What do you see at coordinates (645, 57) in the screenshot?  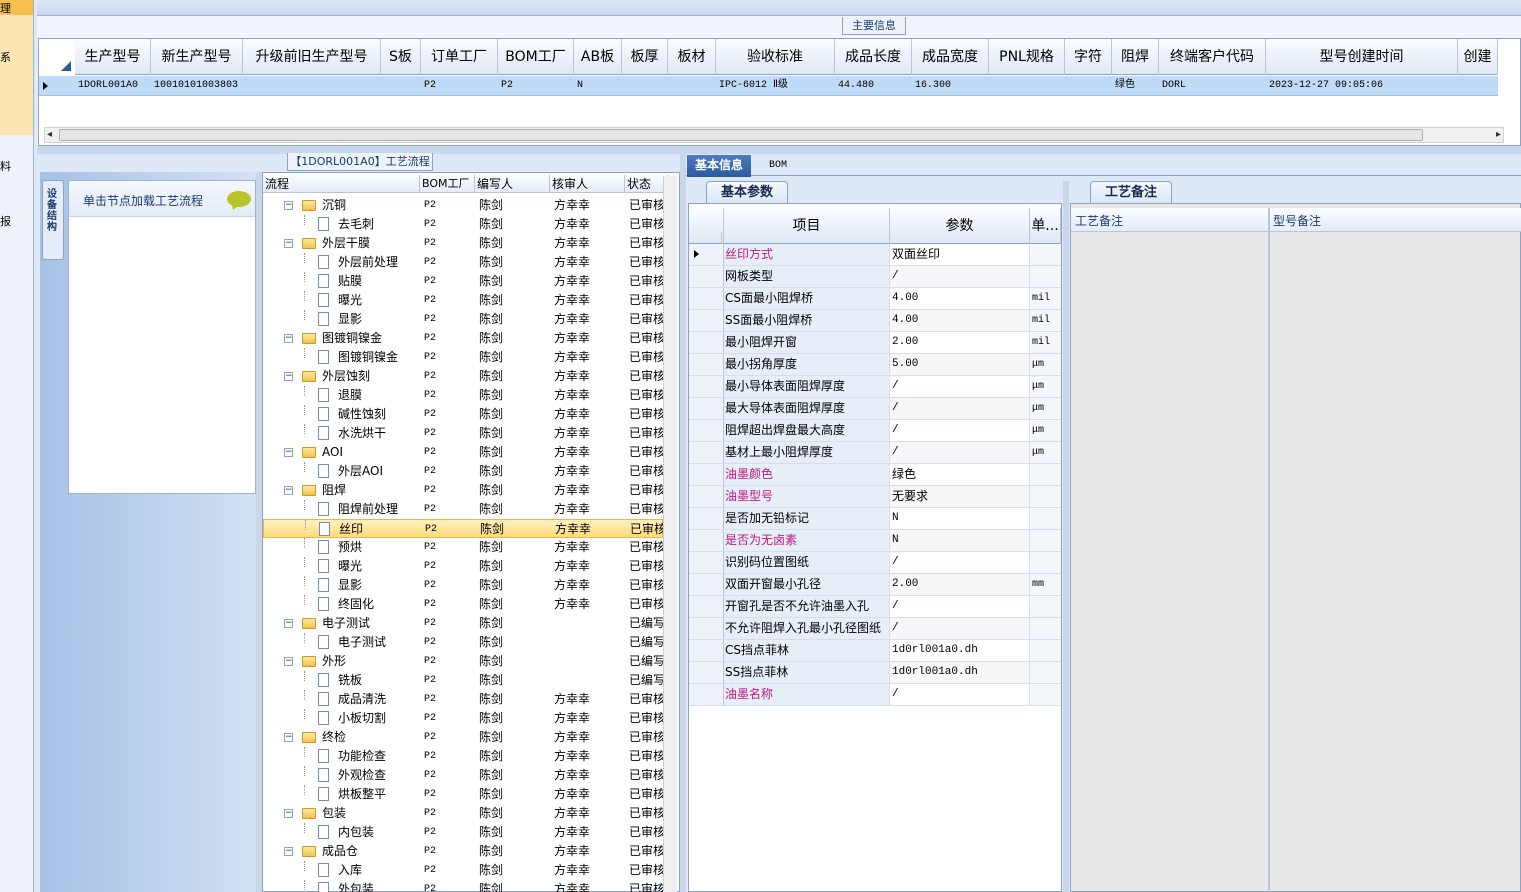 I see `model-grid-col-7: 板厚` at bounding box center [645, 57].